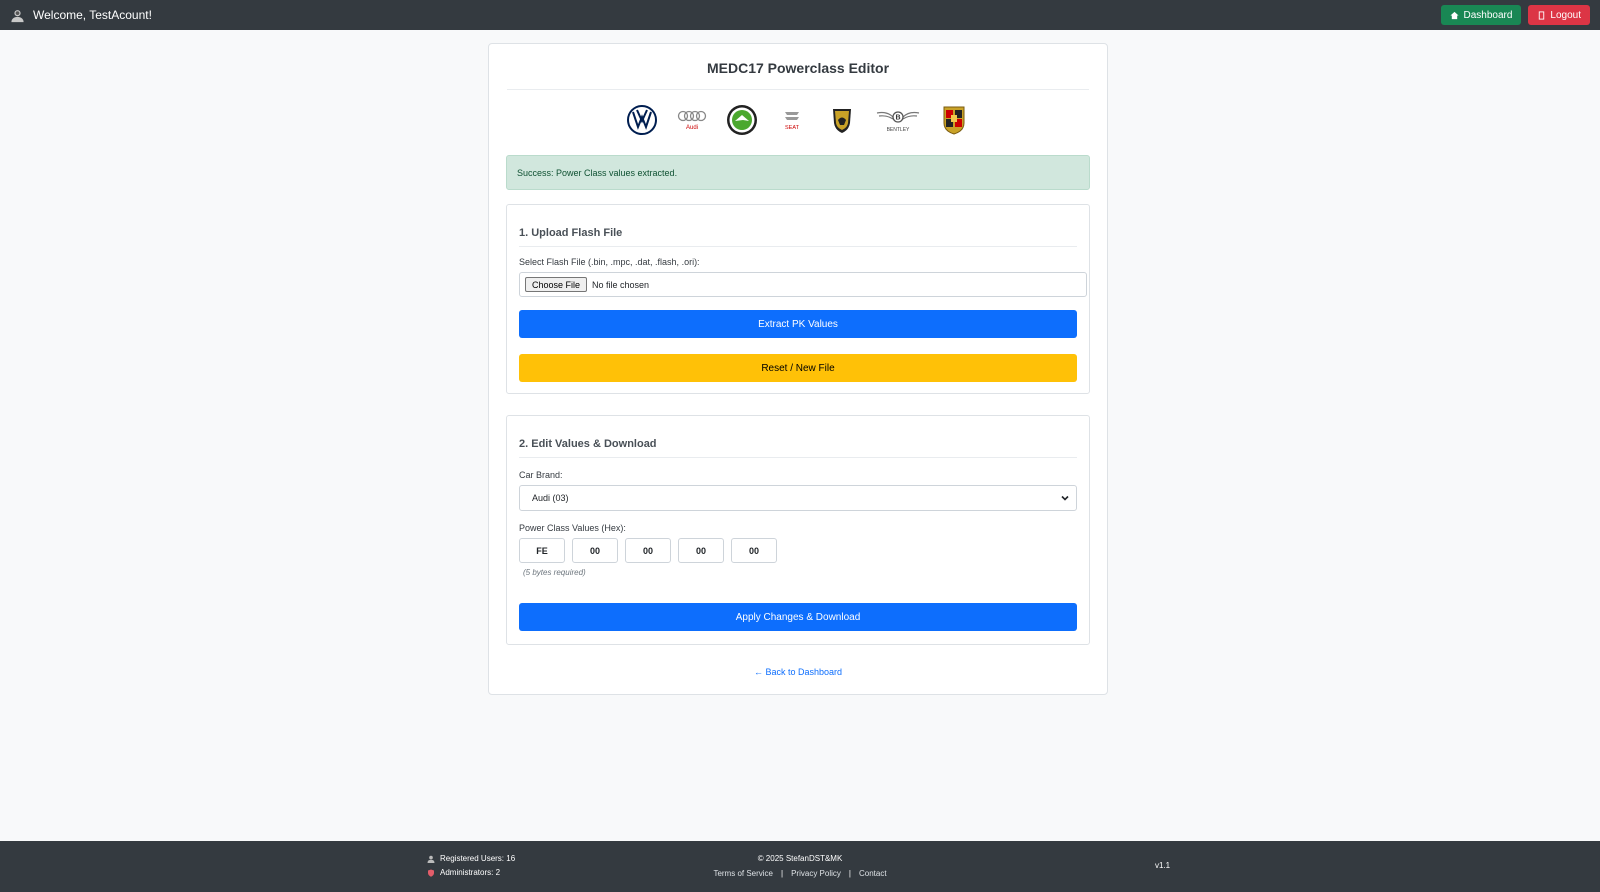  Describe the element at coordinates (692, 120) in the screenshot. I see `audi-logo: Audi` at that location.